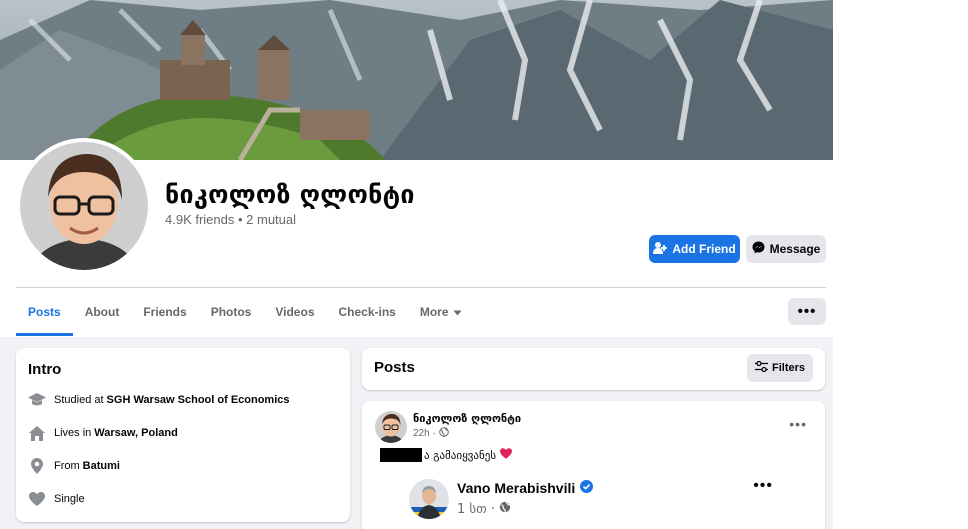 This screenshot has width=968, height=529. Describe the element at coordinates (198, 400) in the screenshot. I see `school-link: SGH Warsaw School of Economics` at that location.